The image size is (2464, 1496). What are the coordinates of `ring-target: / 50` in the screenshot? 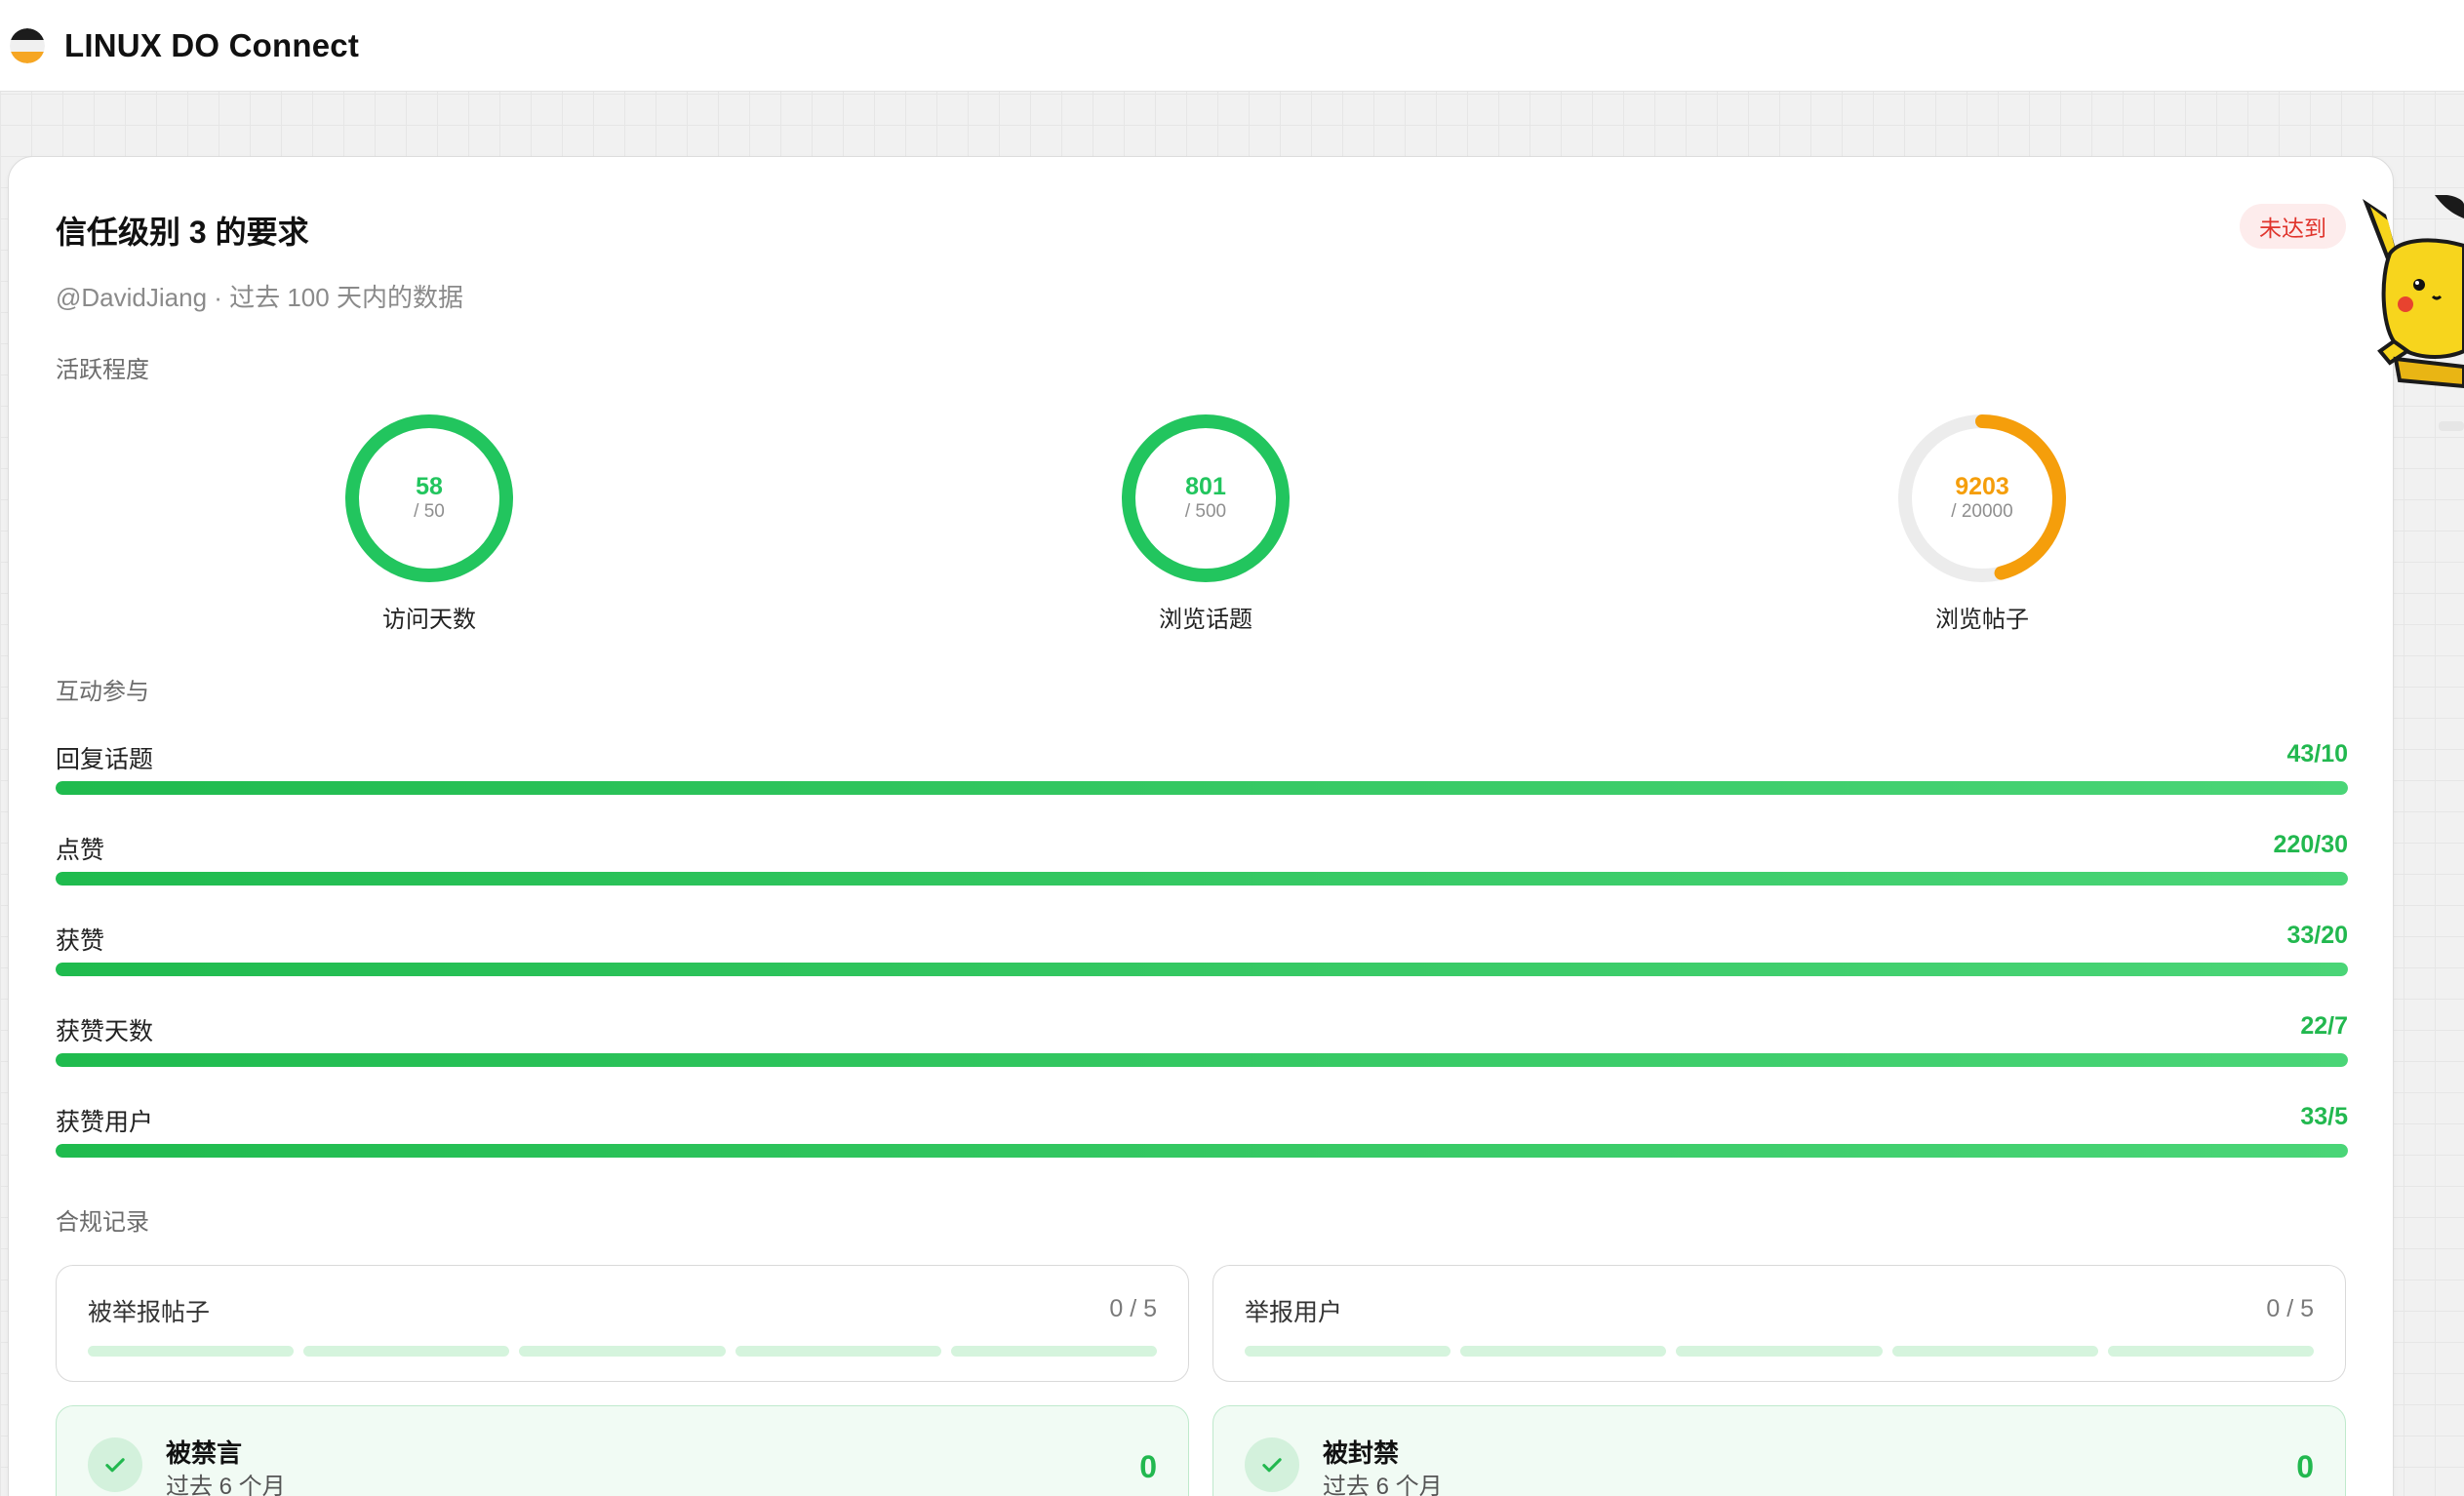 It's located at (429, 511).